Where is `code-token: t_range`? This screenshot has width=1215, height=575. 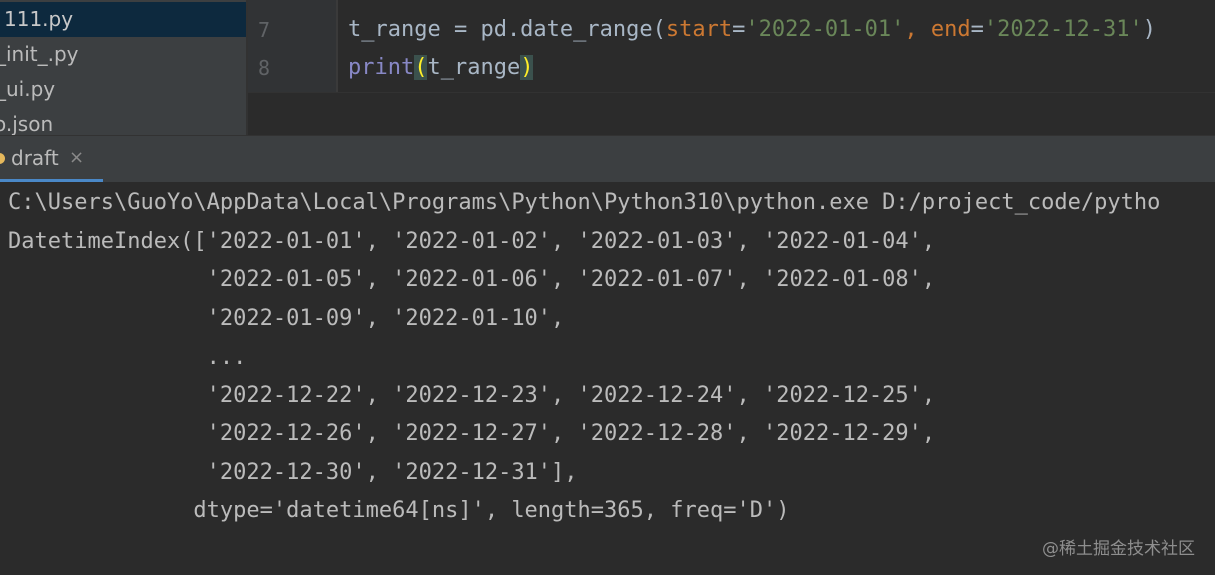
code-token: t_range is located at coordinates (474, 67).